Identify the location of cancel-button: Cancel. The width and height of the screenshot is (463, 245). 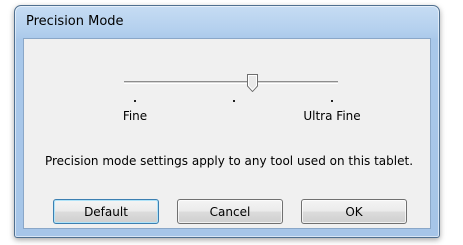
(230, 211).